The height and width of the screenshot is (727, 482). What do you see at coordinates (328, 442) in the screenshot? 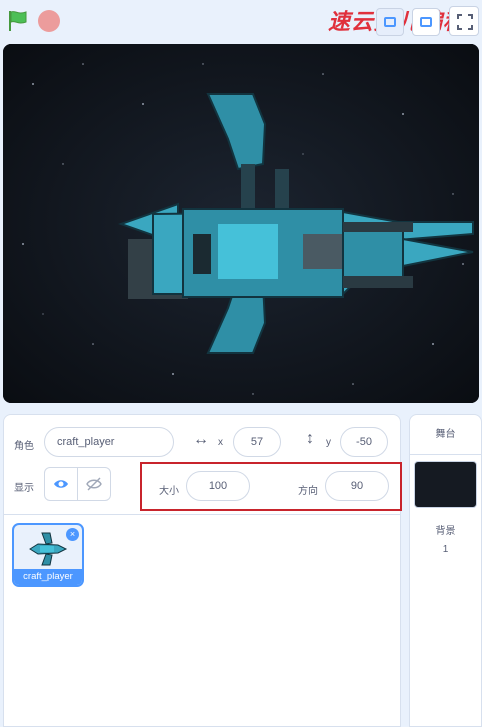
I see `y-label: y` at bounding box center [328, 442].